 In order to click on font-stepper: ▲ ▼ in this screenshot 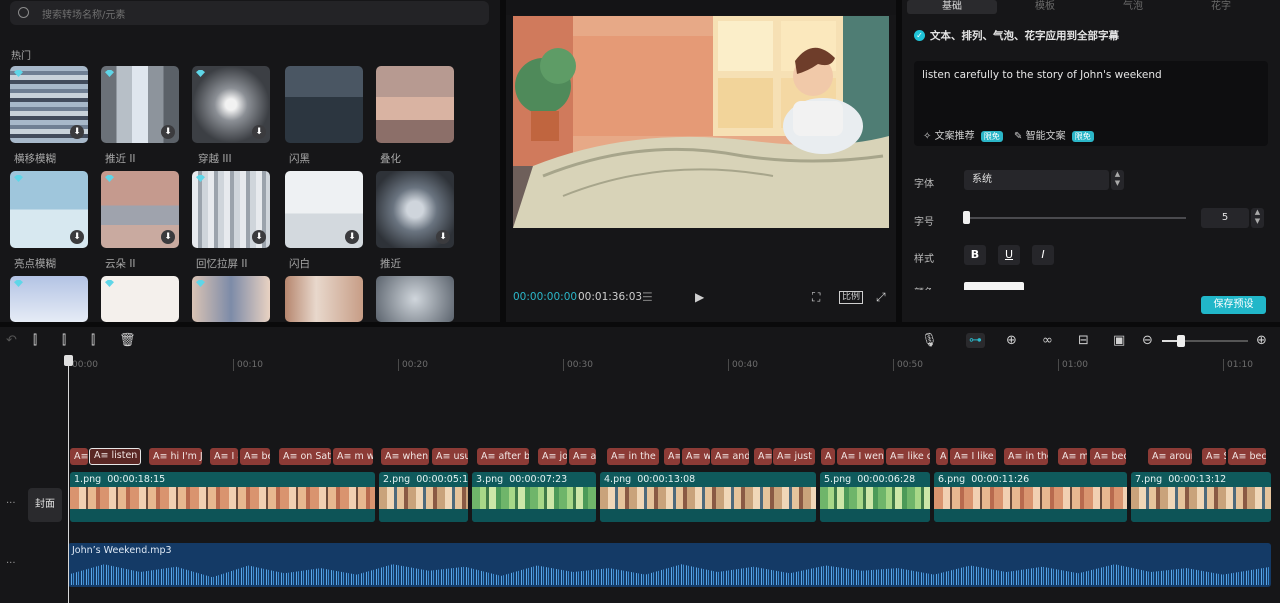, I will do `click(1117, 180)`.